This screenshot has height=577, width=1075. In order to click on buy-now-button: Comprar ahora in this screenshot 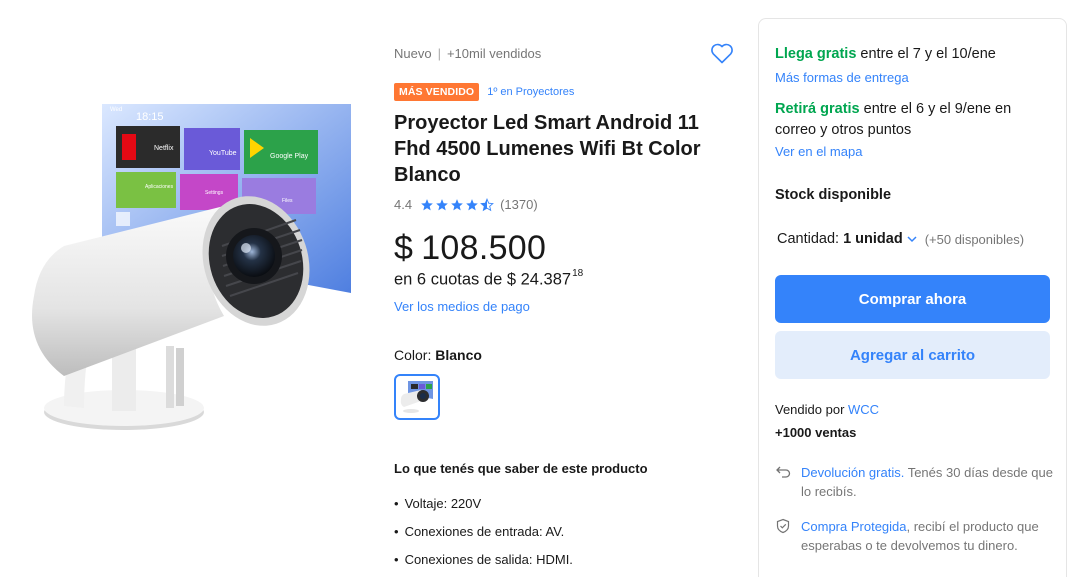, I will do `click(912, 299)`.